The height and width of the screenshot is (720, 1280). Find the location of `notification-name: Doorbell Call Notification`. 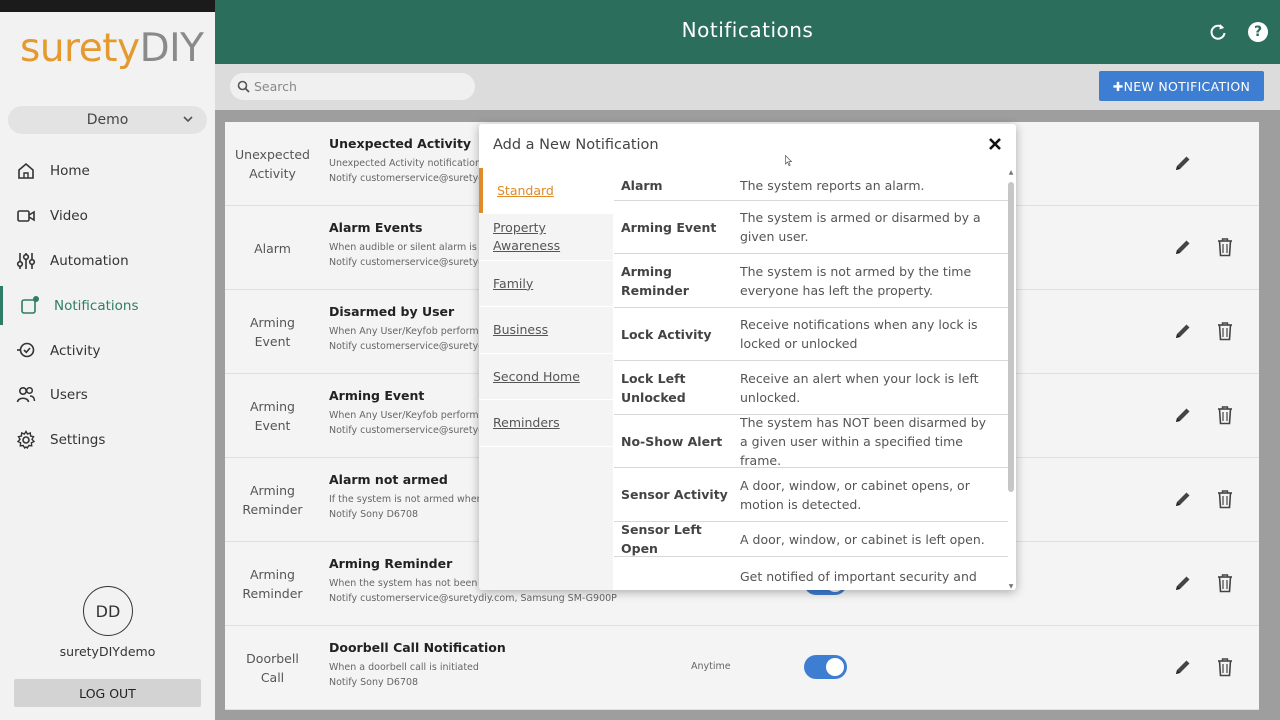

notification-name: Doorbell Call Notification is located at coordinates (417, 647).